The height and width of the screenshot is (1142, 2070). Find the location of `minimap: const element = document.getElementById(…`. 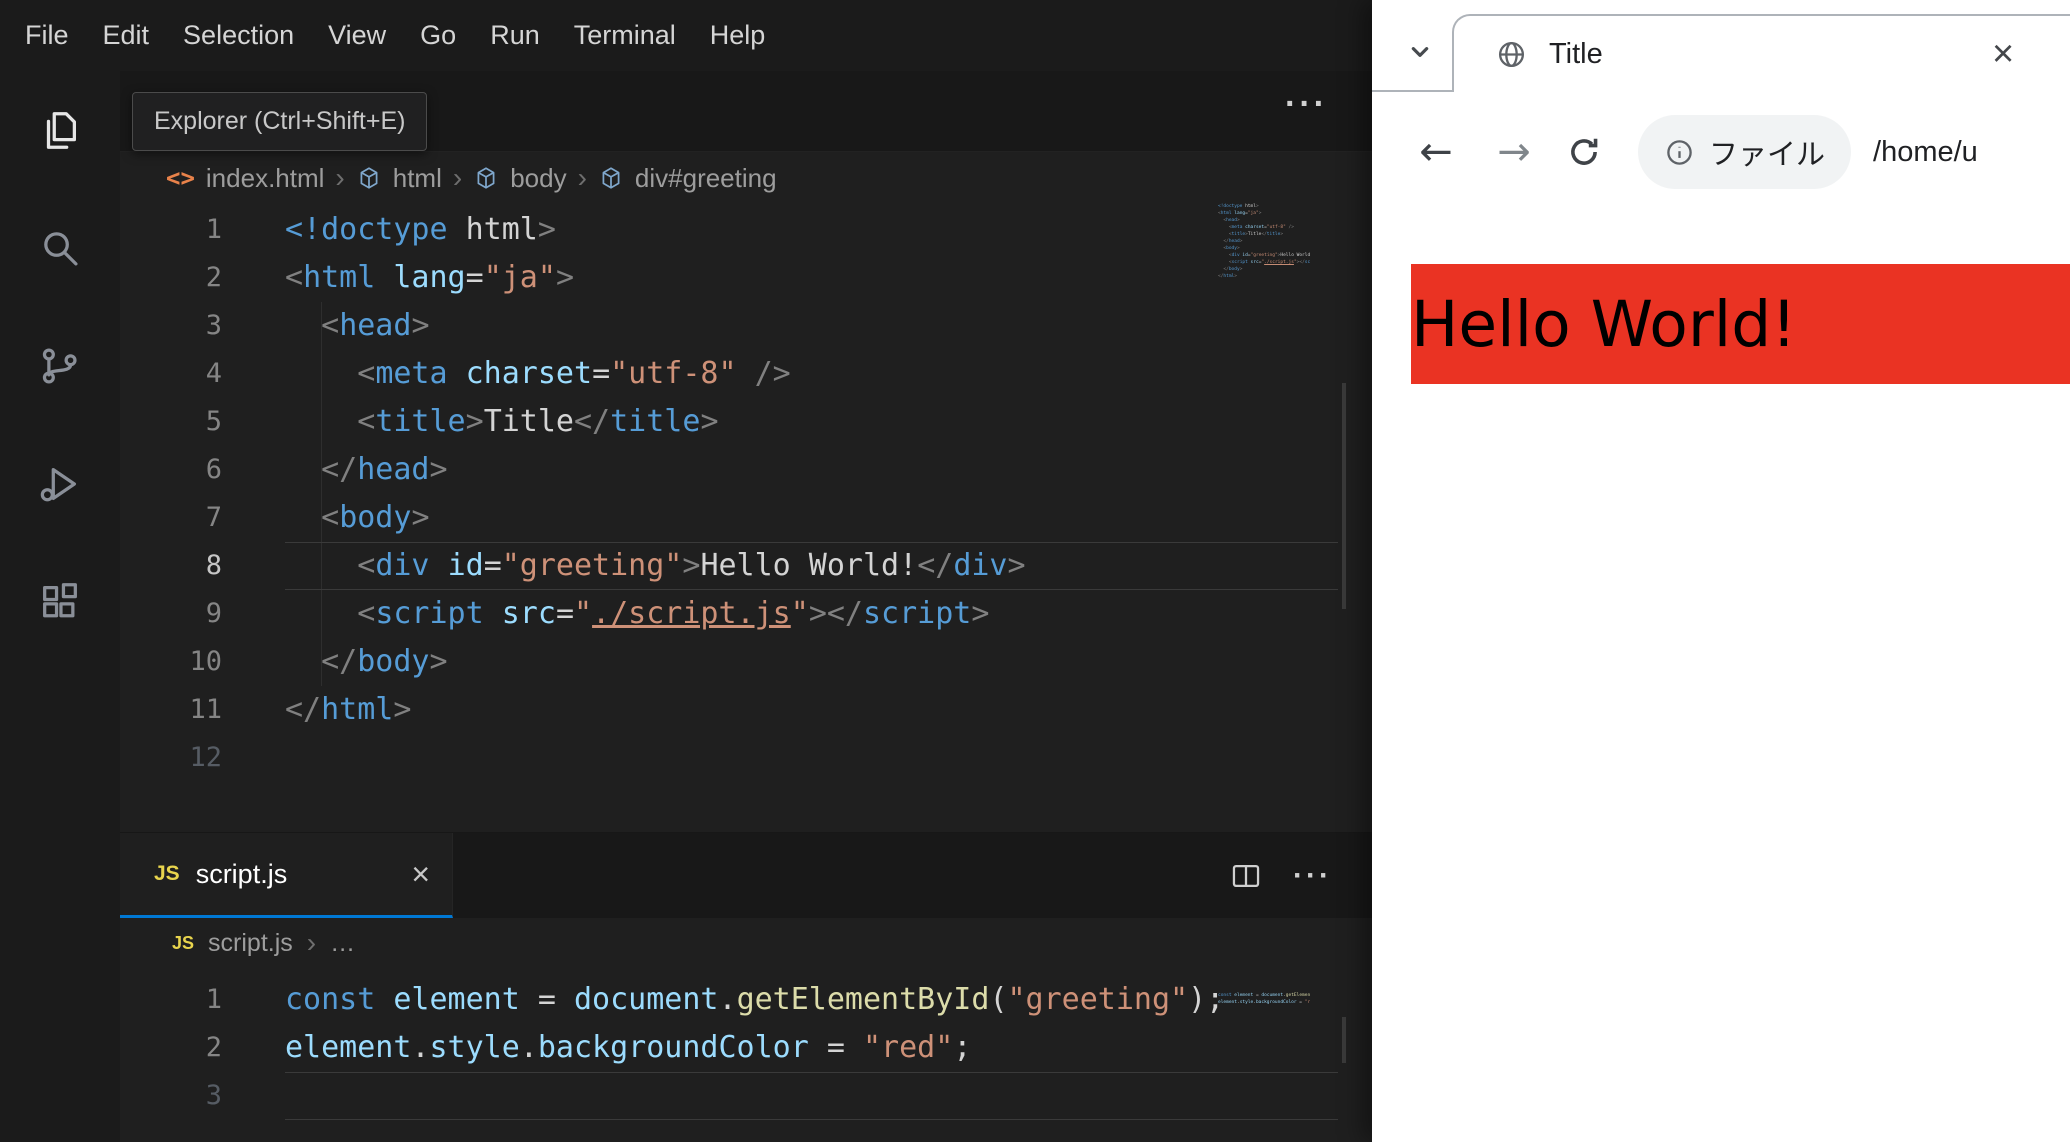

minimap: const element = document.getElementById(… is located at coordinates (1264, 1062).